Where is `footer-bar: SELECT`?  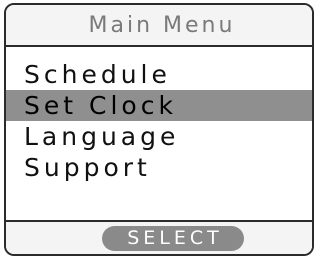
footer-bar: SELECT is located at coordinates (159, 237).